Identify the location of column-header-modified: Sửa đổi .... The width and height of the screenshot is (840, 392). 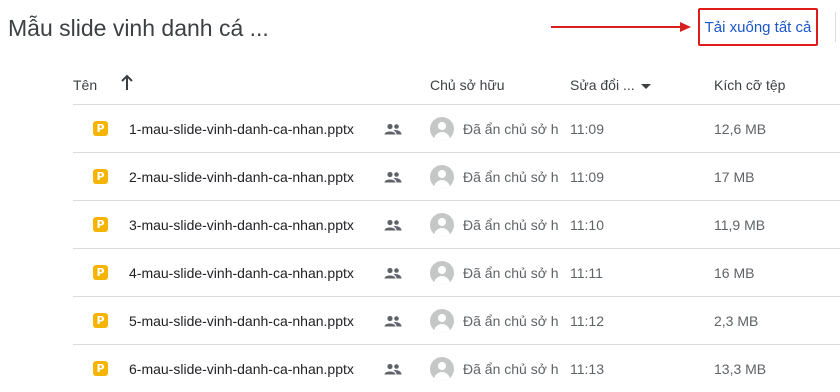
(610, 85).